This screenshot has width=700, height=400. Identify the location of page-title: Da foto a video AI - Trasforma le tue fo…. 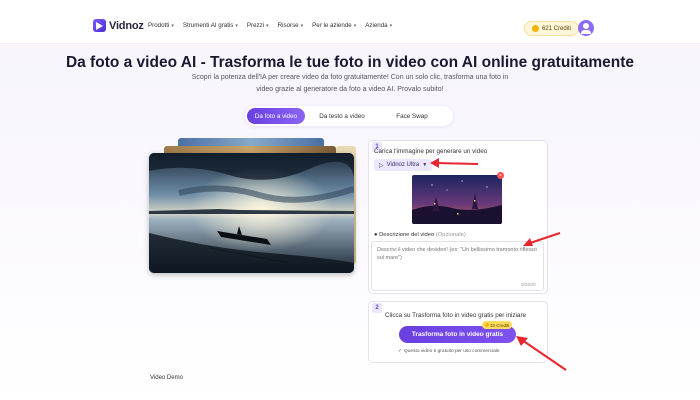
(350, 62).